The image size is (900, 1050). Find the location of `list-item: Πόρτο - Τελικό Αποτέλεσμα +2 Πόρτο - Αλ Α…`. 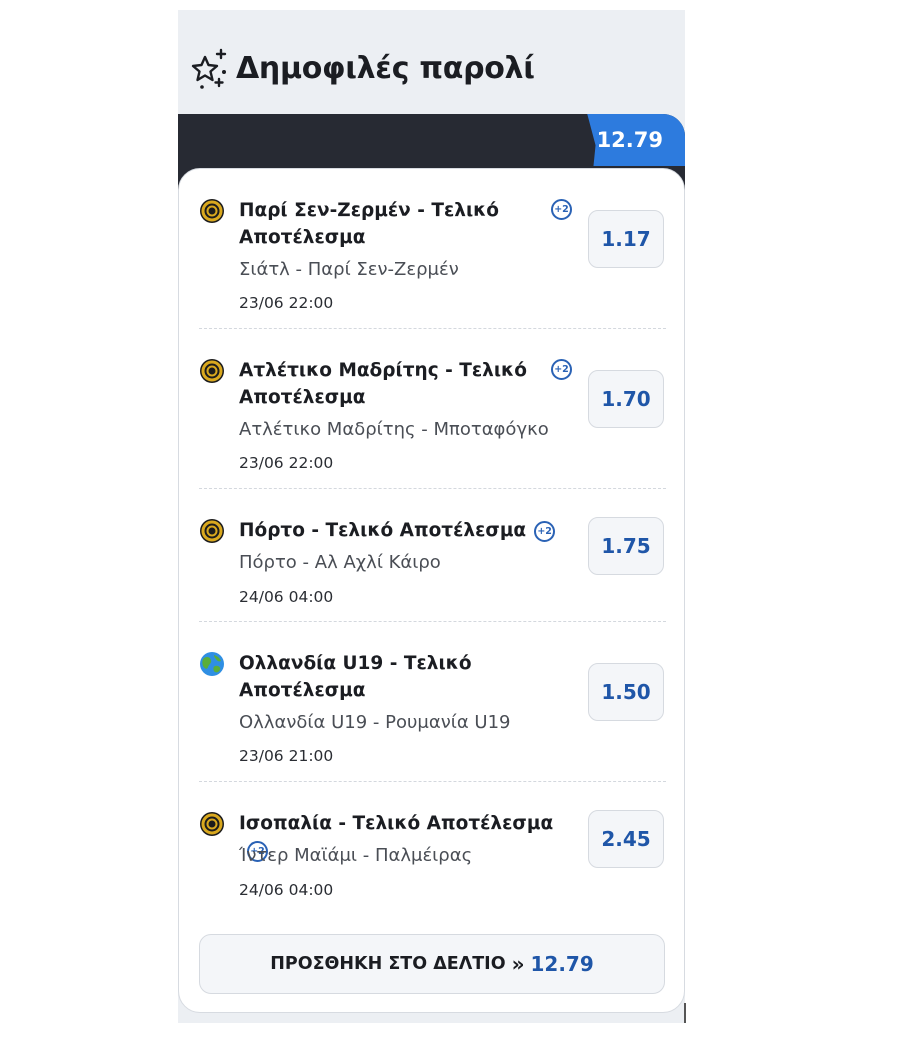

list-item: Πόρτο - Τελικό Αποτέλεσμα +2 Πόρτο - Αλ Α… is located at coordinates (432, 555).